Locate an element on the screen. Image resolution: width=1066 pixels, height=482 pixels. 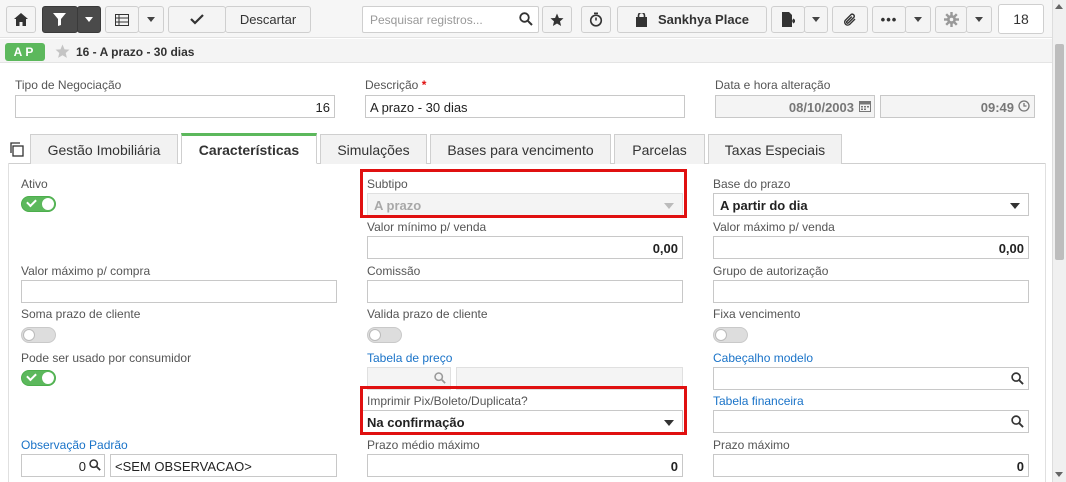
hora-alteracao-input: 09:49 is located at coordinates (957, 106).